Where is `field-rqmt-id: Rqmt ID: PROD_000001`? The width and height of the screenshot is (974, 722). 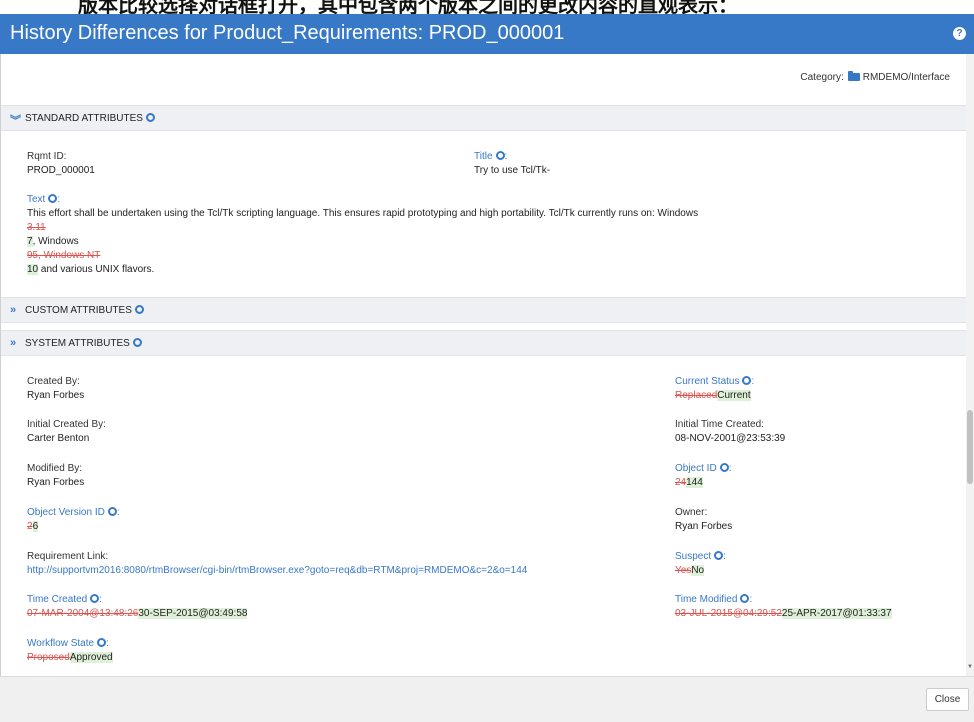 field-rqmt-id: Rqmt ID: PROD_000001 is located at coordinates (61, 164).